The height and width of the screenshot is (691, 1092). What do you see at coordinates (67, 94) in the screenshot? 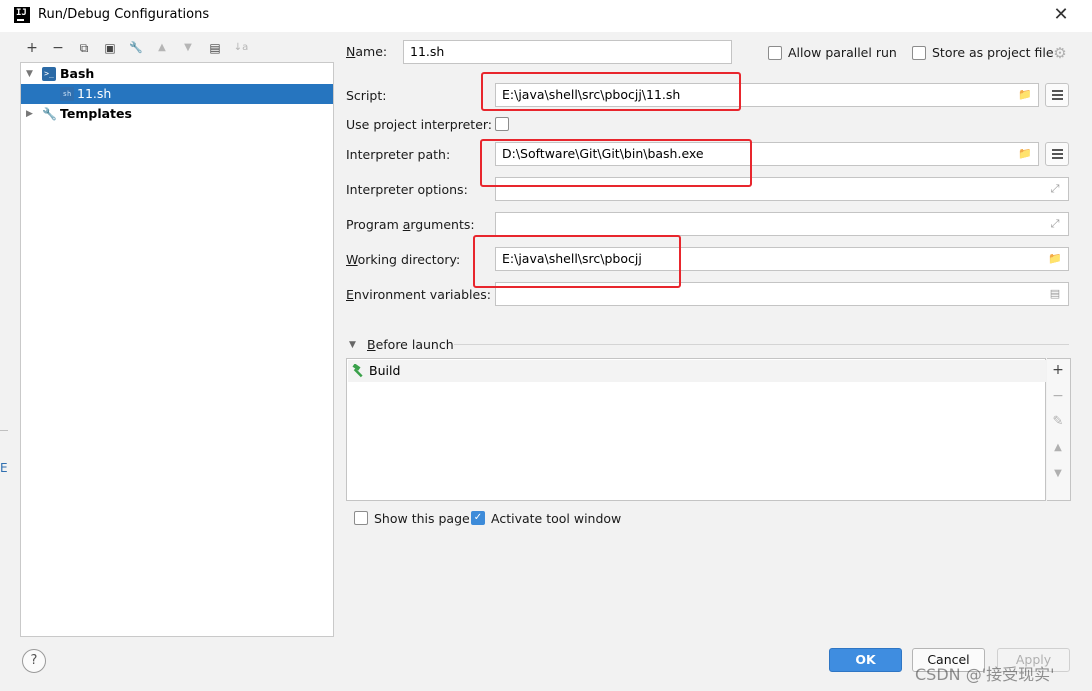
I see `script-file-icon: sh` at bounding box center [67, 94].